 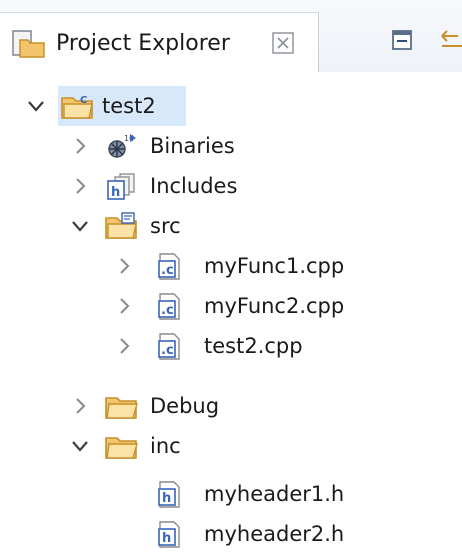 What do you see at coordinates (194, 186) in the screenshot?
I see `includes-label: Includes` at bounding box center [194, 186].